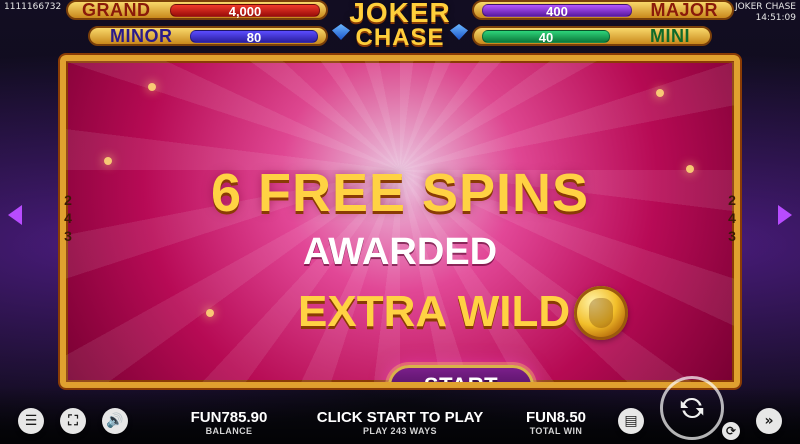  I want to click on spin-icon, so click(692, 408).